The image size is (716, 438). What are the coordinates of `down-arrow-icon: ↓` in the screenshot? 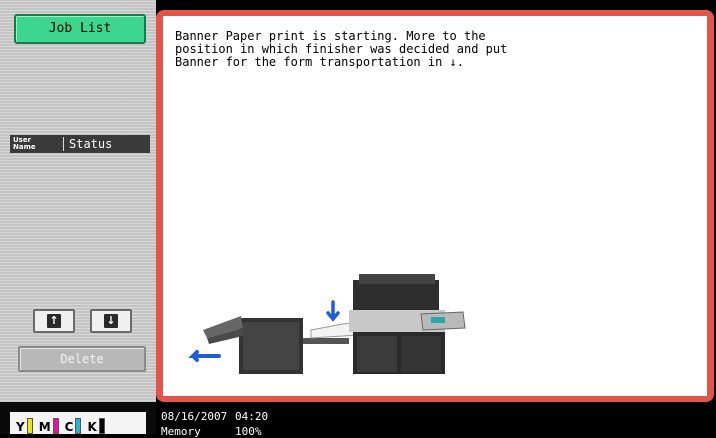 It's located at (111, 321).